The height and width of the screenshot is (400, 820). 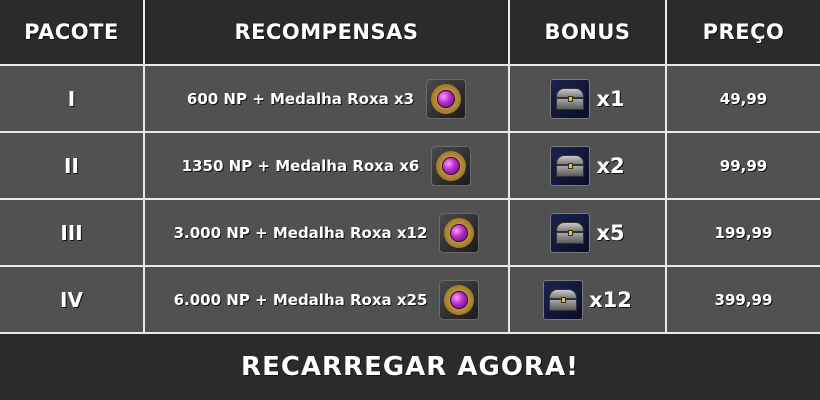 What do you see at coordinates (610, 98) in the screenshot?
I see `bonus-quantity: x1` at bounding box center [610, 98].